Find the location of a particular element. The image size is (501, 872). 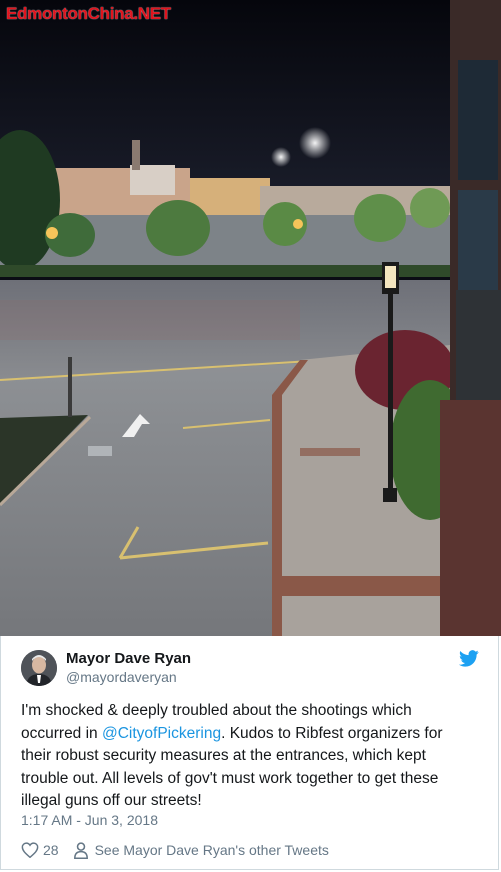

twitter-bird-icon is located at coordinates (468, 659).